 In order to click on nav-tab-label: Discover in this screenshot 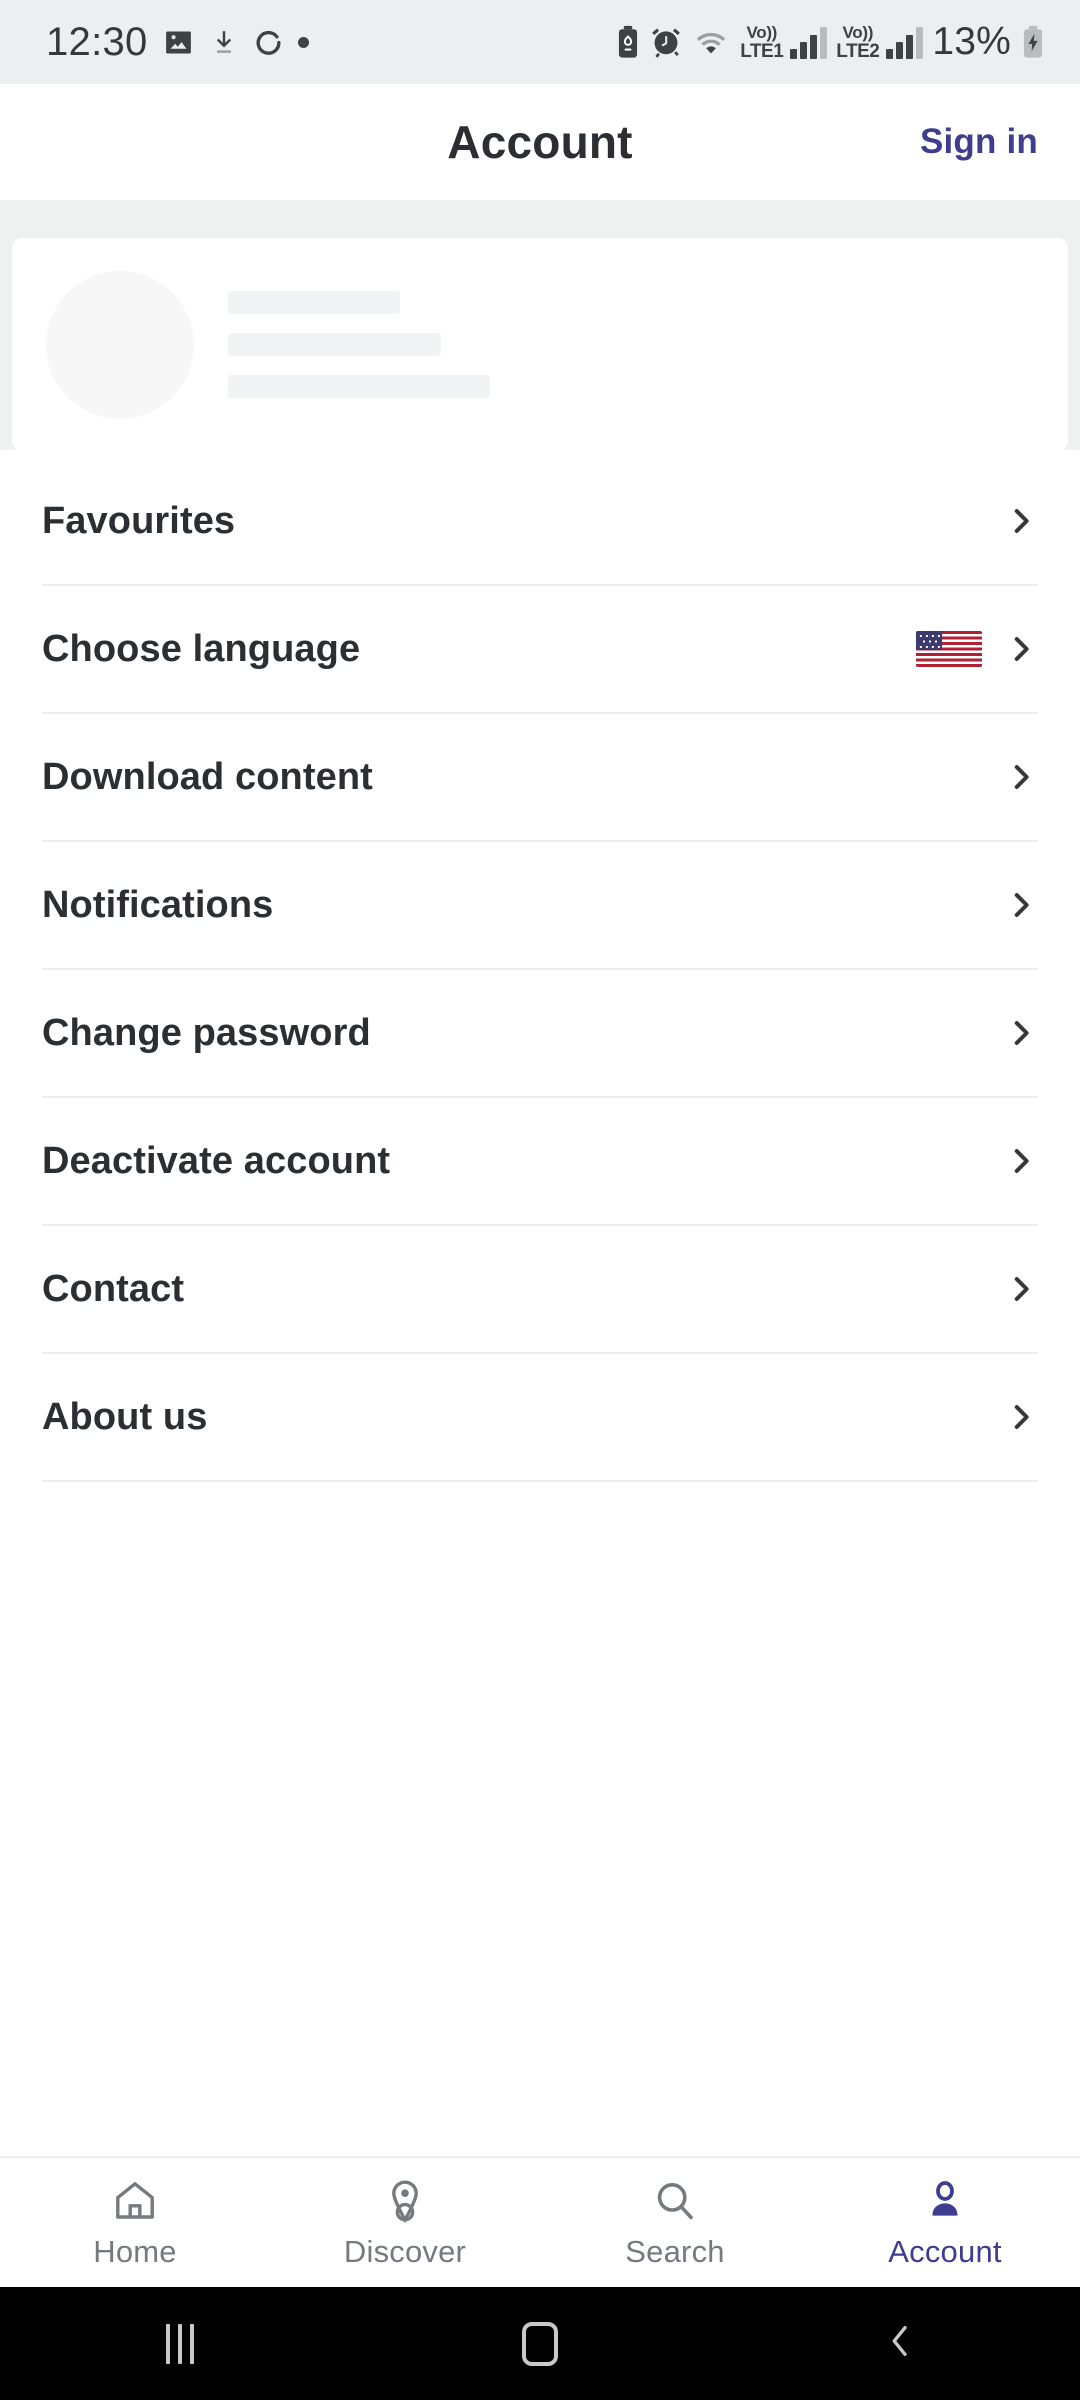, I will do `click(405, 2251)`.